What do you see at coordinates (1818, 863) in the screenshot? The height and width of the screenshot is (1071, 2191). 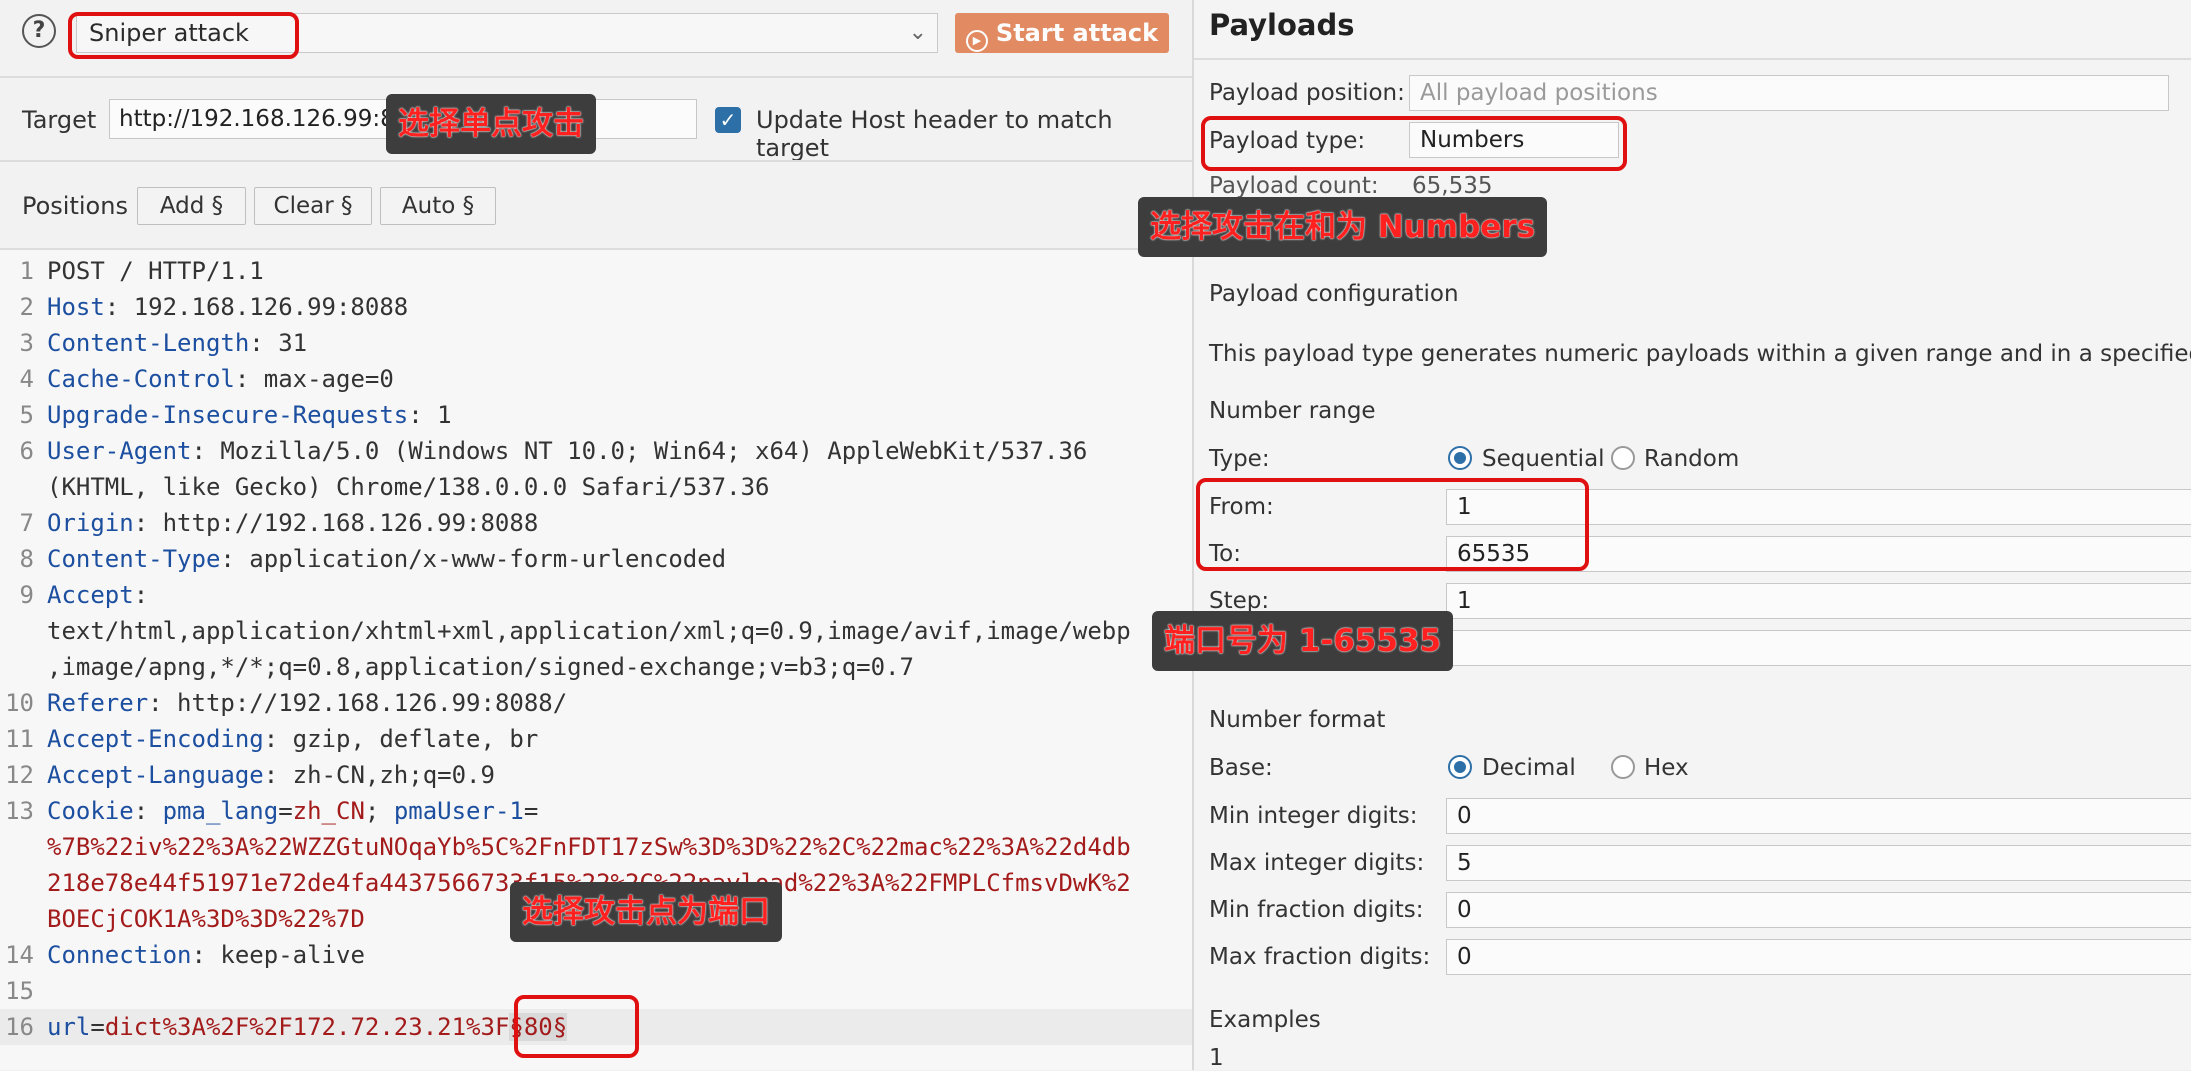 I see `max-integer-digits-input: 5` at bounding box center [1818, 863].